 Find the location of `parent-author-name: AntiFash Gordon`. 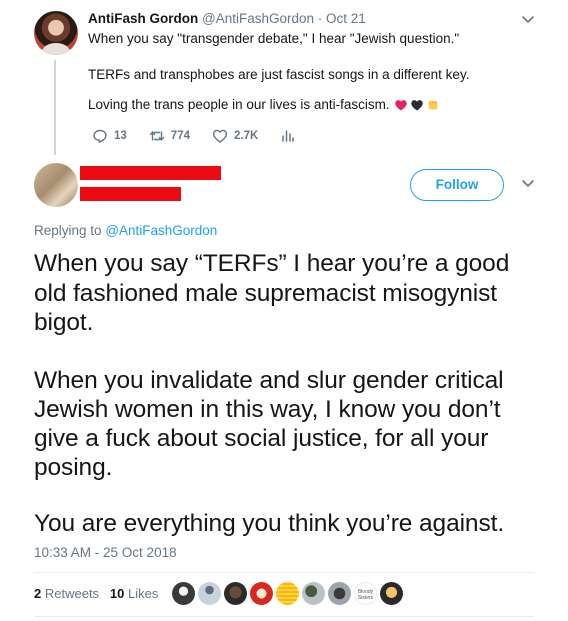

parent-author-name: AntiFash Gordon is located at coordinates (143, 18).